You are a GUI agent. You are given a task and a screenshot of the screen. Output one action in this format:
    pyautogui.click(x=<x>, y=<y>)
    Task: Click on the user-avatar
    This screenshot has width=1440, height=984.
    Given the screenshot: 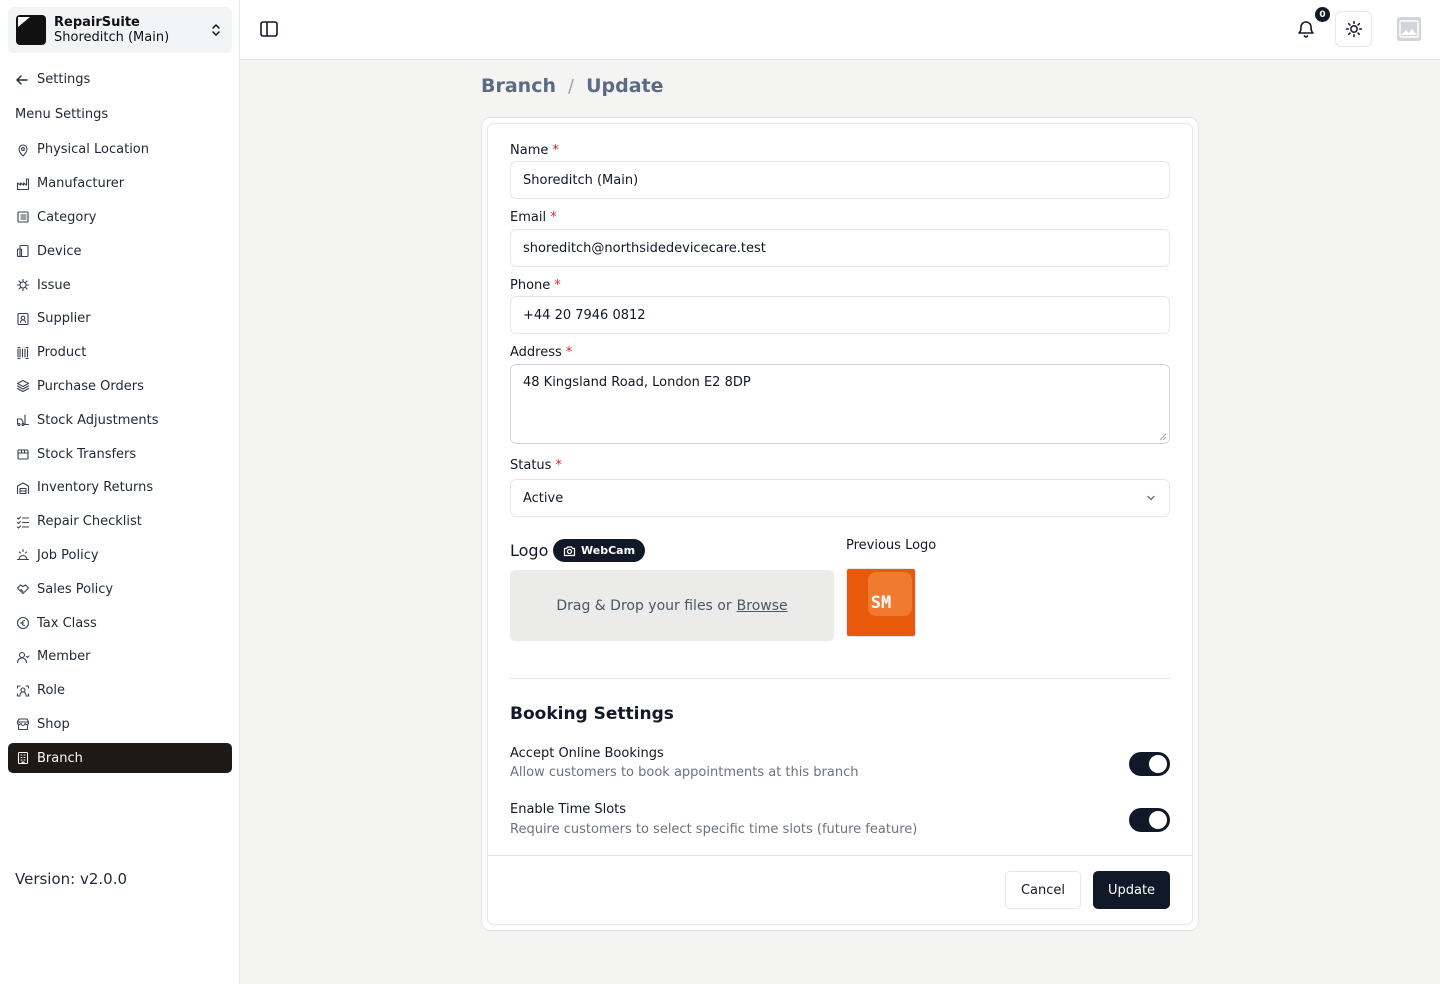 What is the action you would take?
    pyautogui.click(x=1409, y=29)
    